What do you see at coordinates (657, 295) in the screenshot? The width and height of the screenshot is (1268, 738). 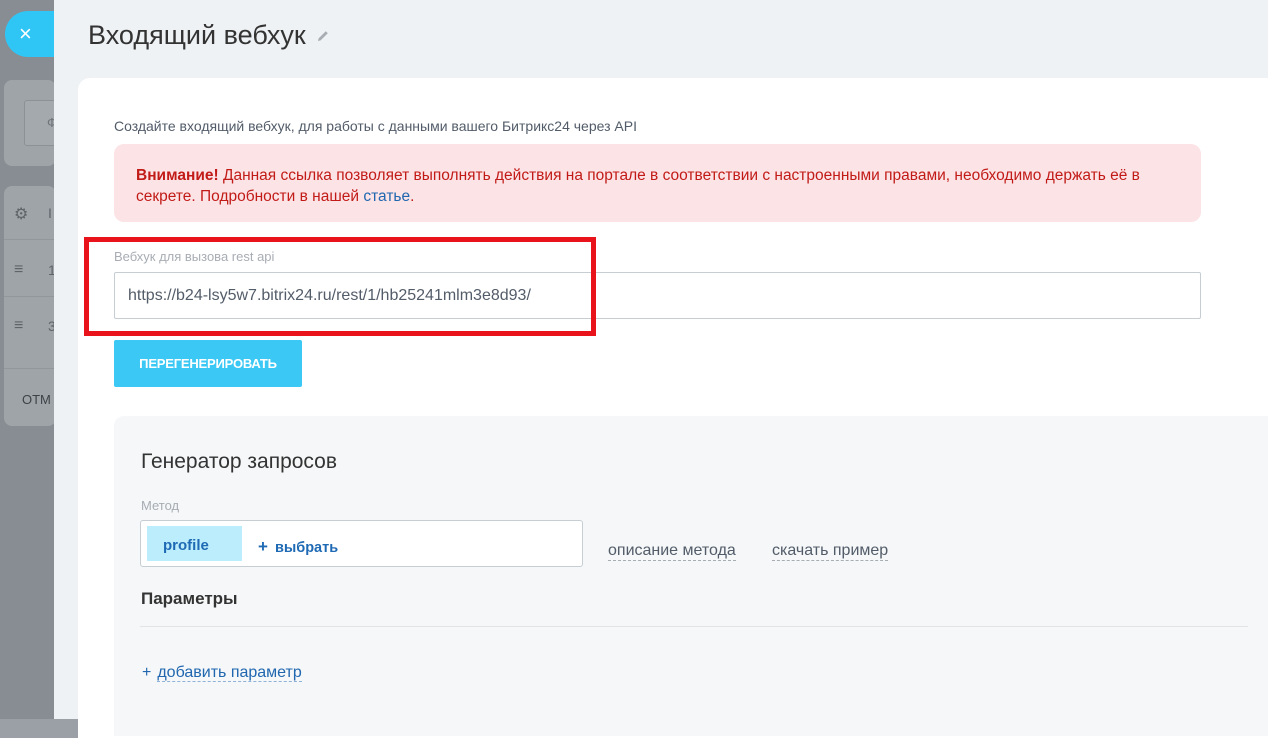 I see `webhook-url-input` at bounding box center [657, 295].